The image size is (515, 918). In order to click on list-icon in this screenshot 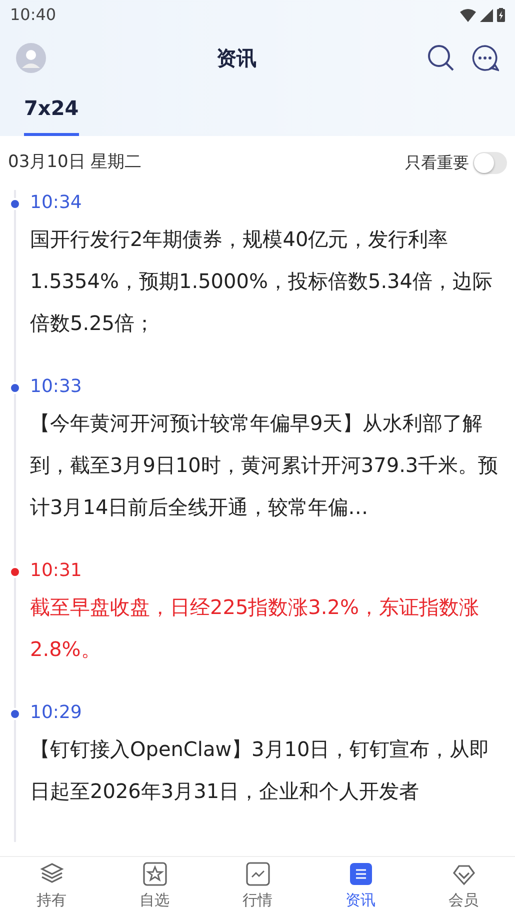, I will do `click(361, 874)`.